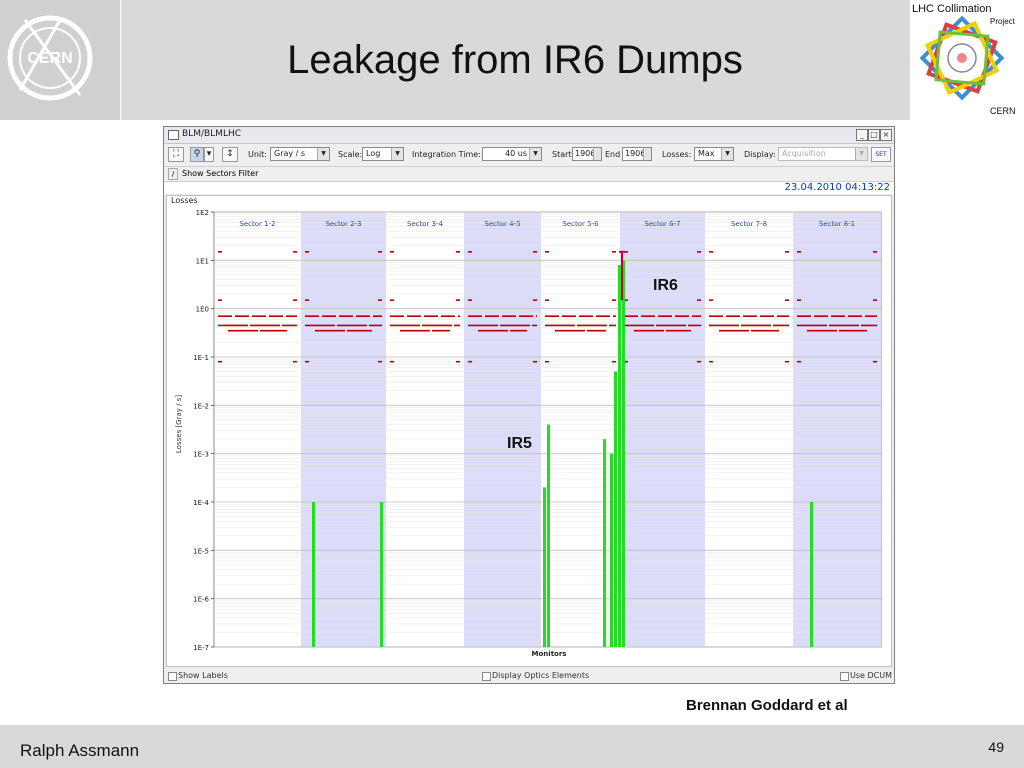 This screenshot has height=768, width=1024. I want to click on sector-label: Sector 1-2, so click(257, 224).